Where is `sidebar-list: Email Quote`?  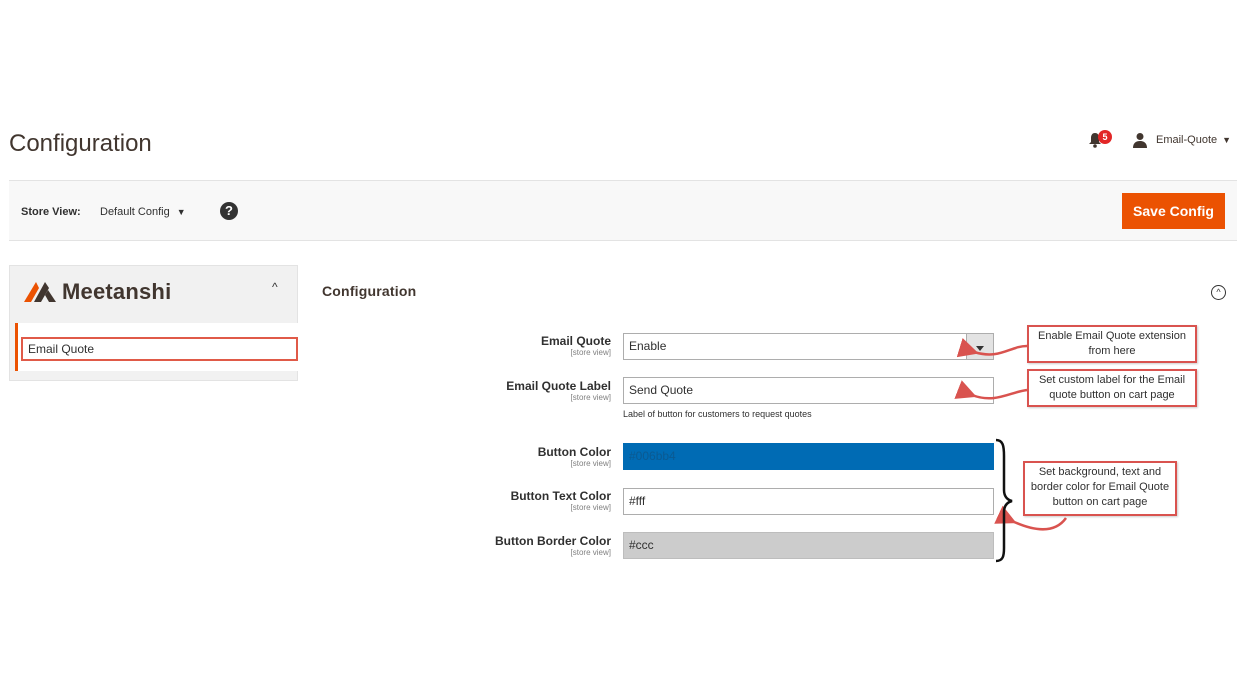 sidebar-list: Email Quote is located at coordinates (156, 347).